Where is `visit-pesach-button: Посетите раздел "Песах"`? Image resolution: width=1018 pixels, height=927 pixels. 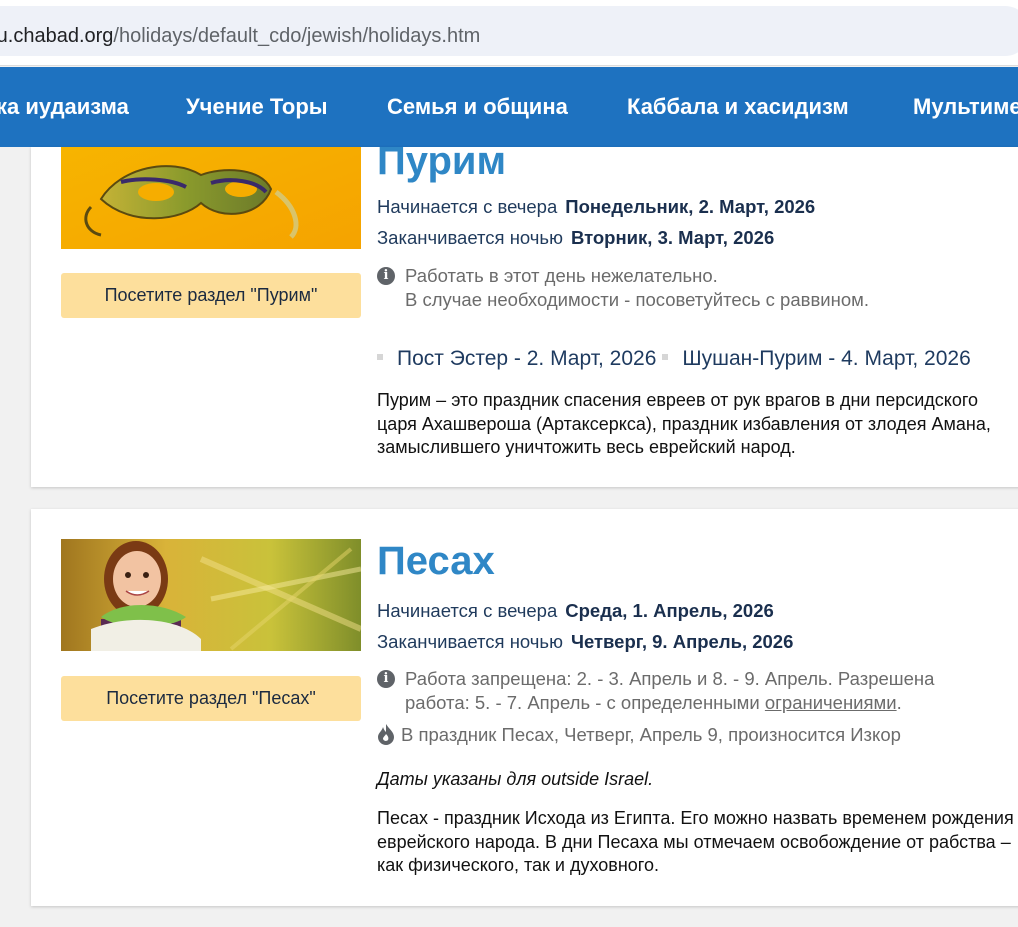 visit-pesach-button: Посетите раздел "Песах" is located at coordinates (211, 698).